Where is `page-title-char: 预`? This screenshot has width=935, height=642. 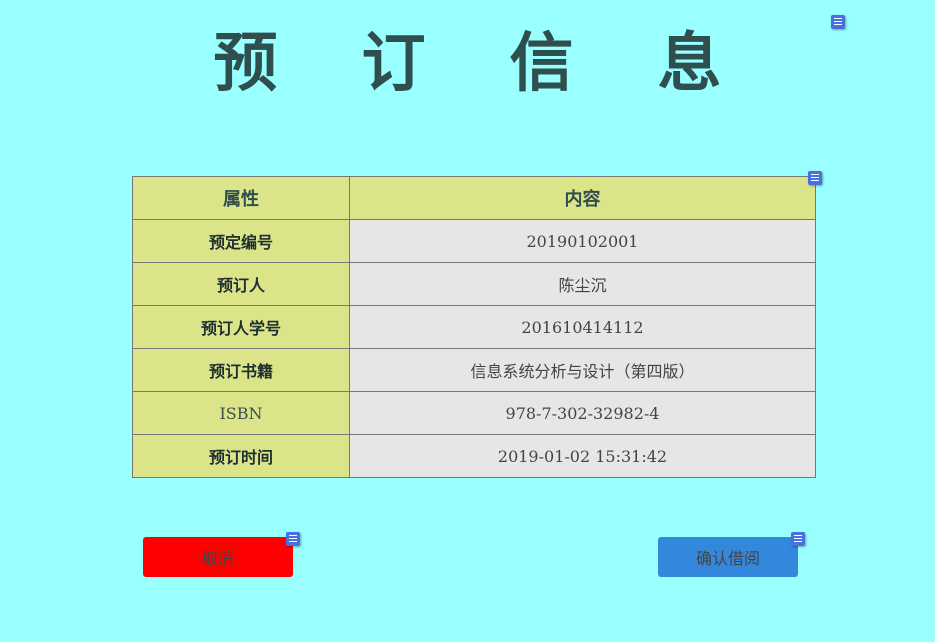 page-title-char: 预 is located at coordinates (245, 63).